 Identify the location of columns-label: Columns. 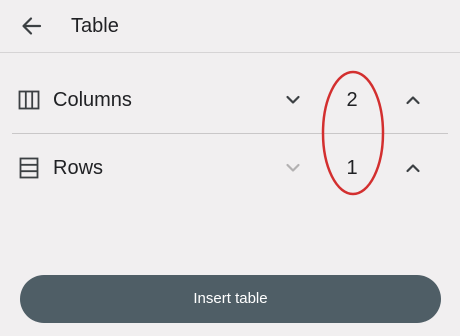
(92, 100).